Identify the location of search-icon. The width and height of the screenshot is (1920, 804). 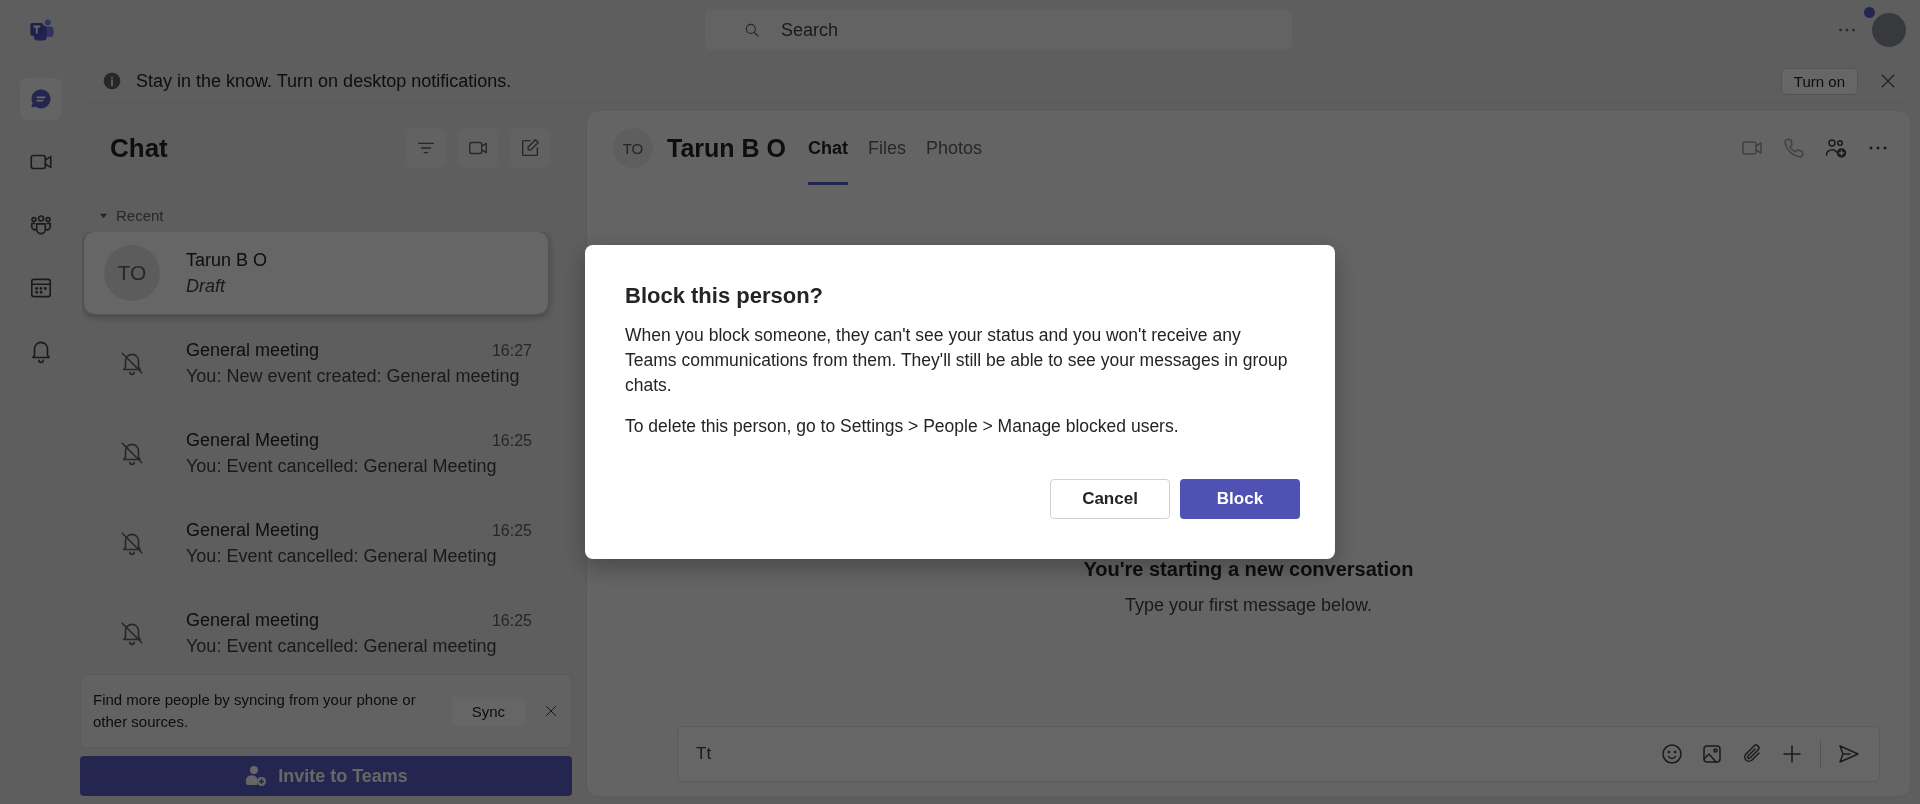
(752, 30).